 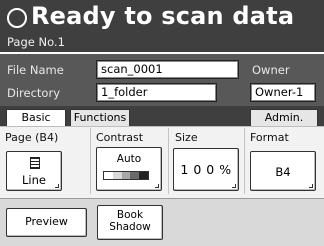 I want to click on format-button: B4, so click(x=283, y=171).